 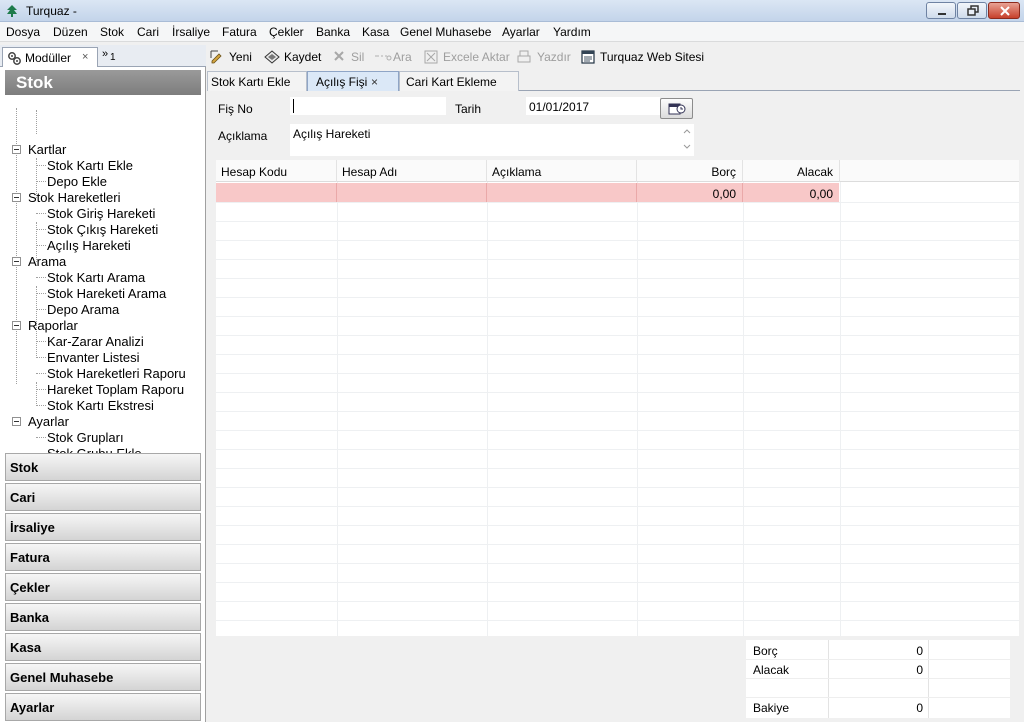 What do you see at coordinates (23, 497) in the screenshot?
I see `module-button-label: Cari` at bounding box center [23, 497].